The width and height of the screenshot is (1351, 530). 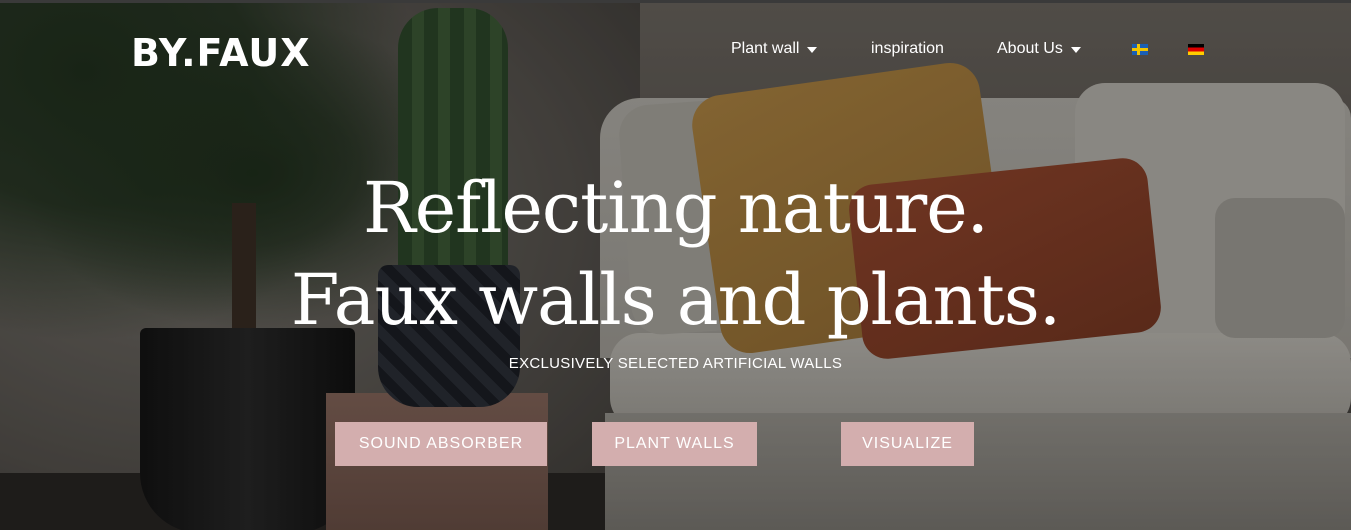 I want to click on sound-absorber-button: SOUND ABSORBER, so click(x=441, y=444).